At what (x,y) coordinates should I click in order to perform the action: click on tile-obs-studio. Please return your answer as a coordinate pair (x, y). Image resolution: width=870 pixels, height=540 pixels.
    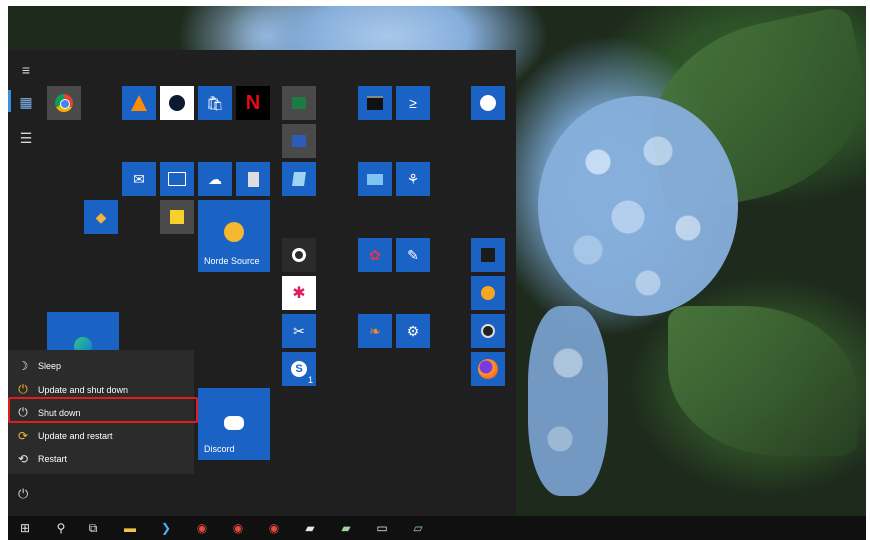
    Looking at the image, I should click on (488, 331).